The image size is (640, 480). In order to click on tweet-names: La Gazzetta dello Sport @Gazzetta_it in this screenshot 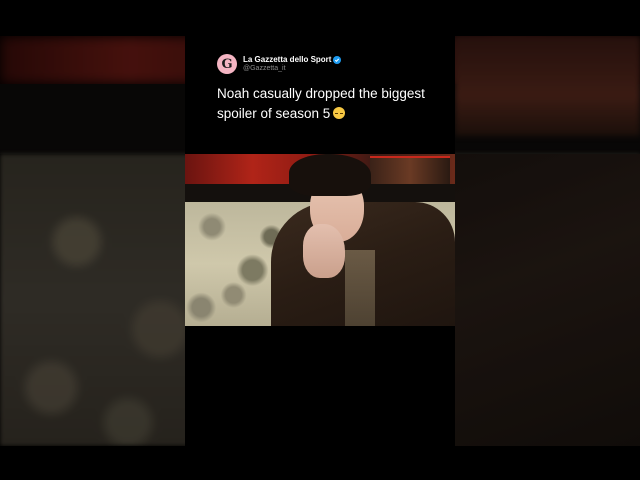, I will do `click(292, 64)`.